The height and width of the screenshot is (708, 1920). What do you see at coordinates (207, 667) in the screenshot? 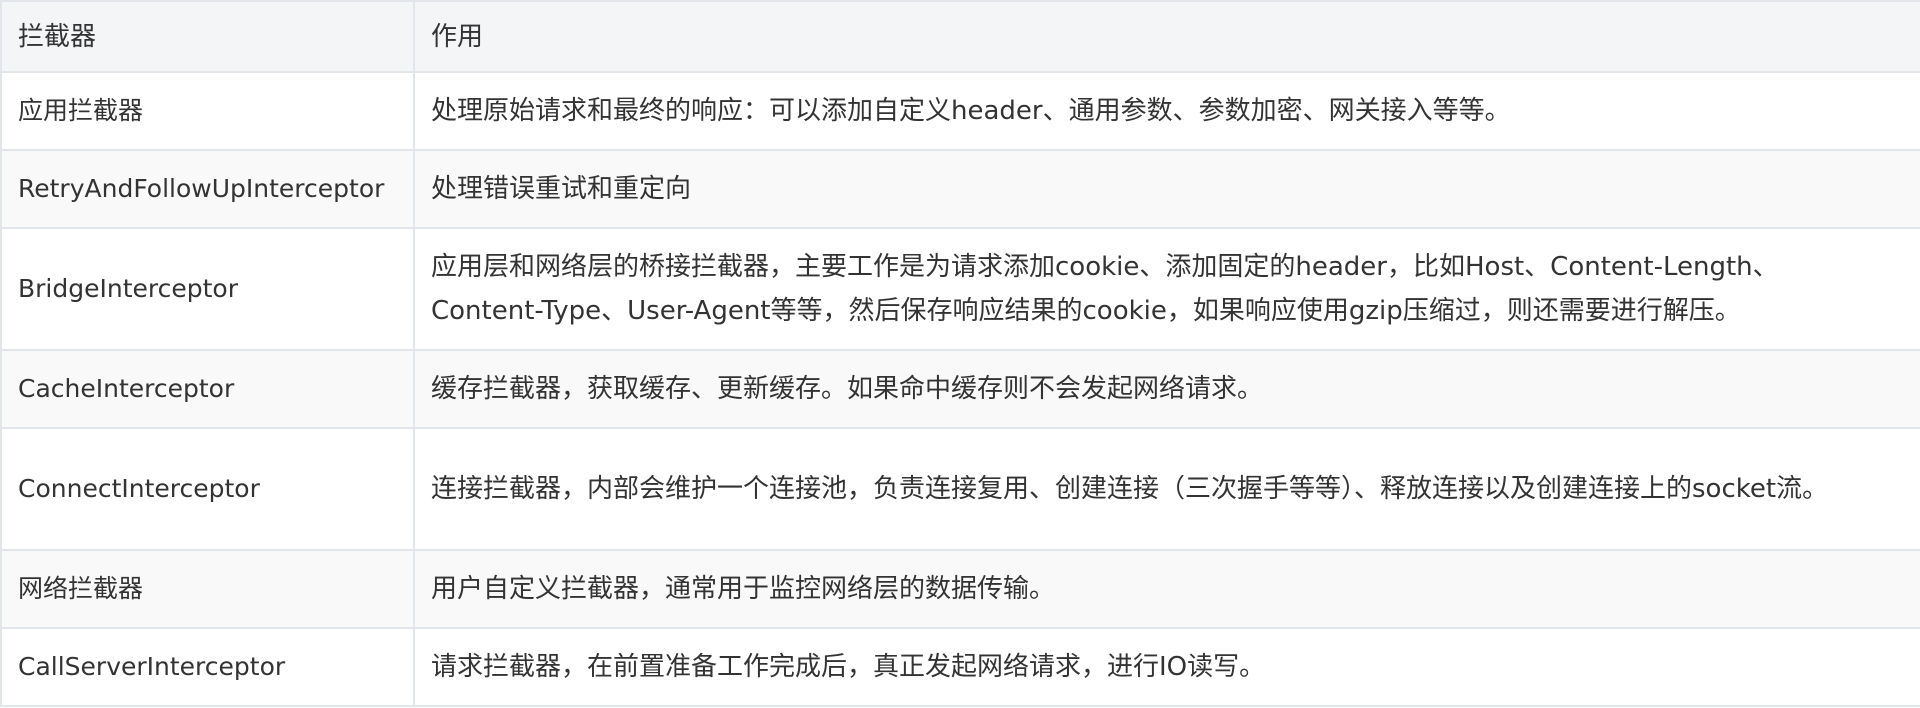
I see `interceptor-name: CallServerInterceptor` at bounding box center [207, 667].